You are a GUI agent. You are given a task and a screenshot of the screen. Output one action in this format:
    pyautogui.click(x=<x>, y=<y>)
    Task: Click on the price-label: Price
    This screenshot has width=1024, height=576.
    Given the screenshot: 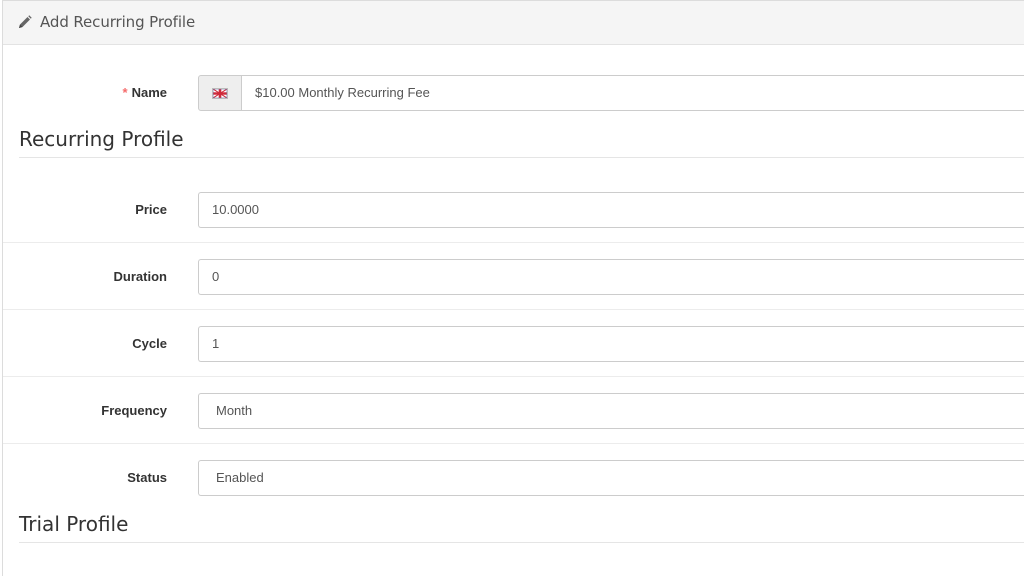 What is the action you would take?
    pyautogui.click(x=151, y=209)
    